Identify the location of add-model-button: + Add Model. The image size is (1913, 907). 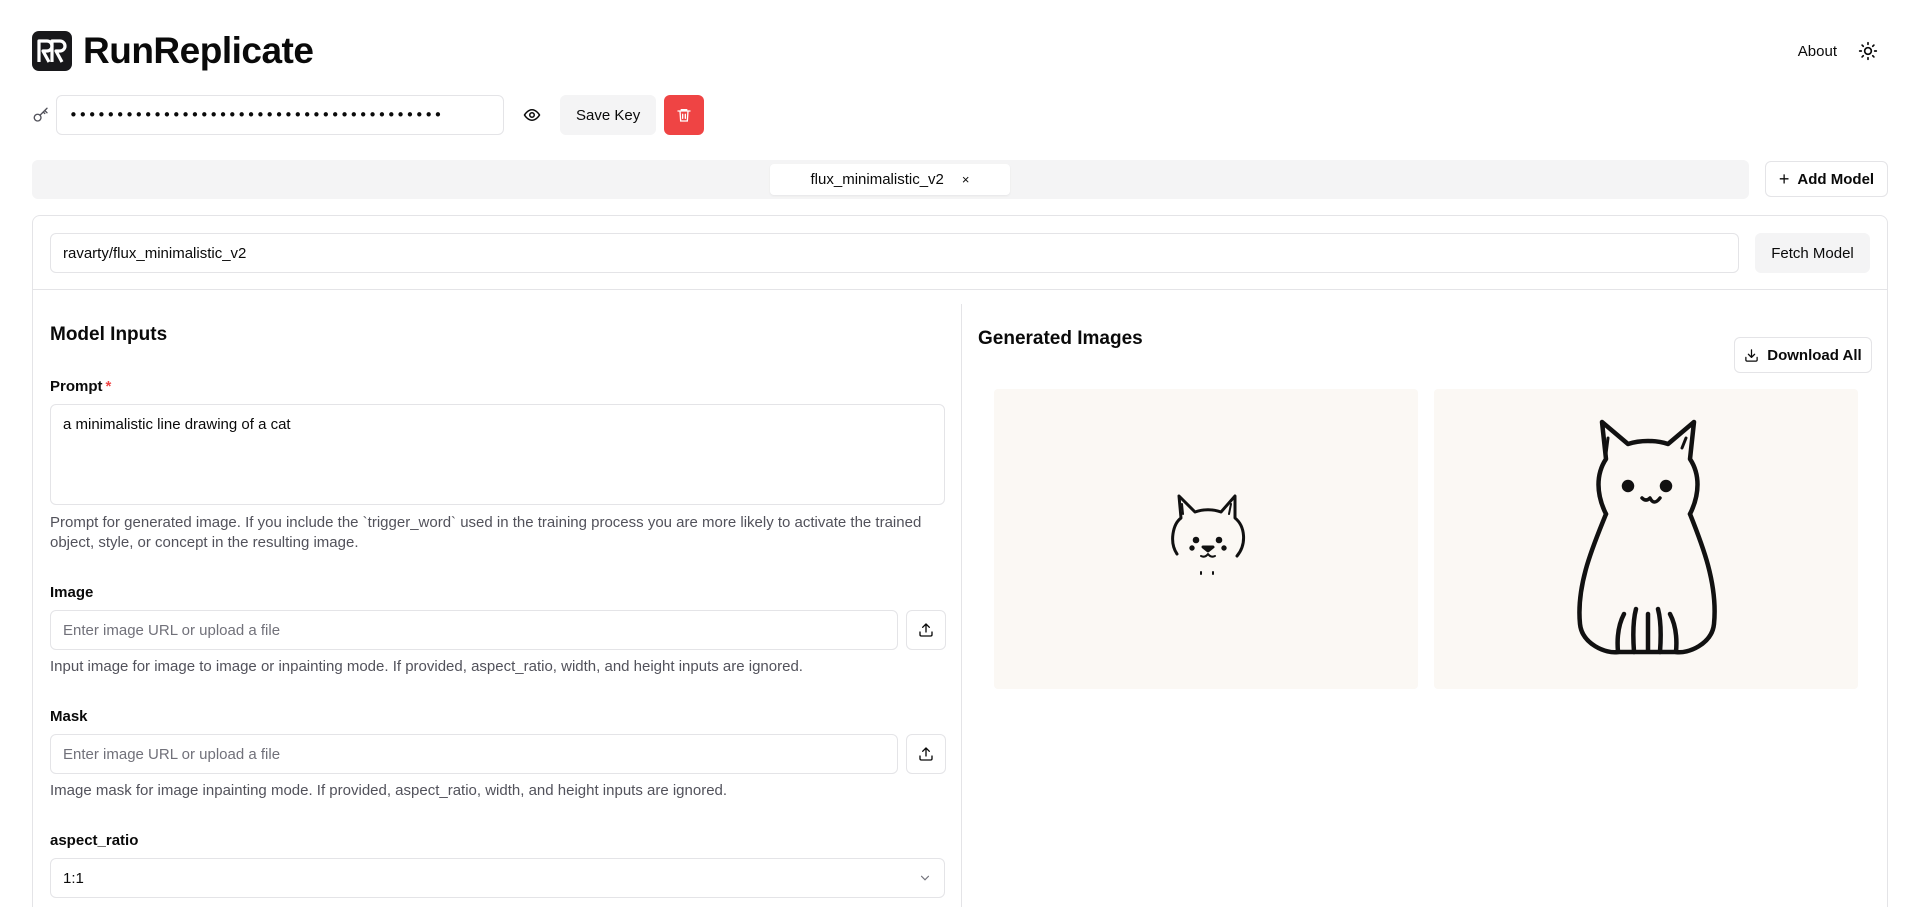
(1826, 179).